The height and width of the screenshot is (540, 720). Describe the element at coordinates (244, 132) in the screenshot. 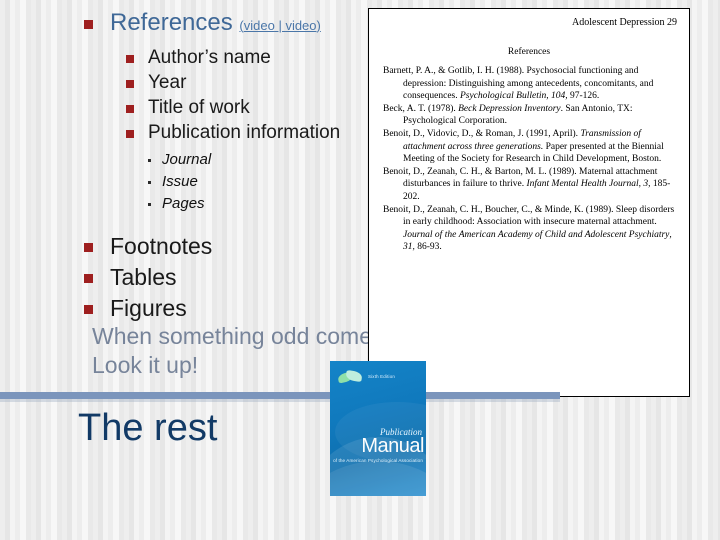

I see `list-item-label: Publication information` at that location.